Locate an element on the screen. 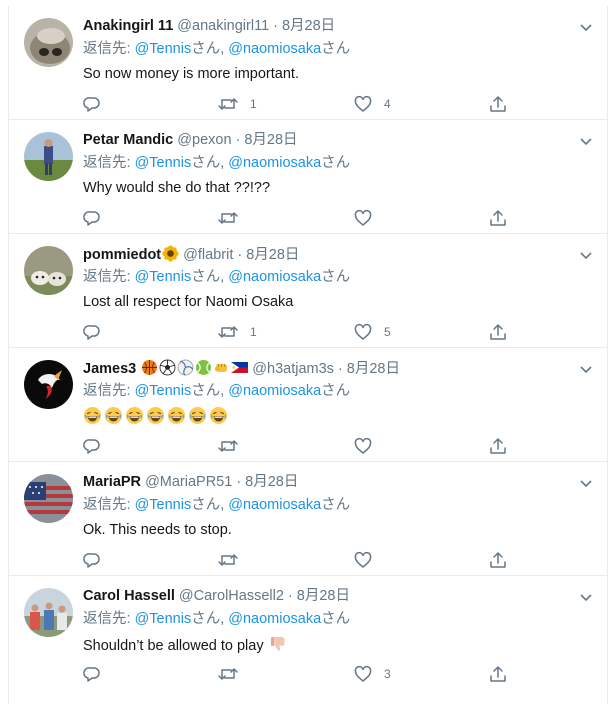 The image size is (614, 704). user-handle: @flabrit is located at coordinates (208, 255).